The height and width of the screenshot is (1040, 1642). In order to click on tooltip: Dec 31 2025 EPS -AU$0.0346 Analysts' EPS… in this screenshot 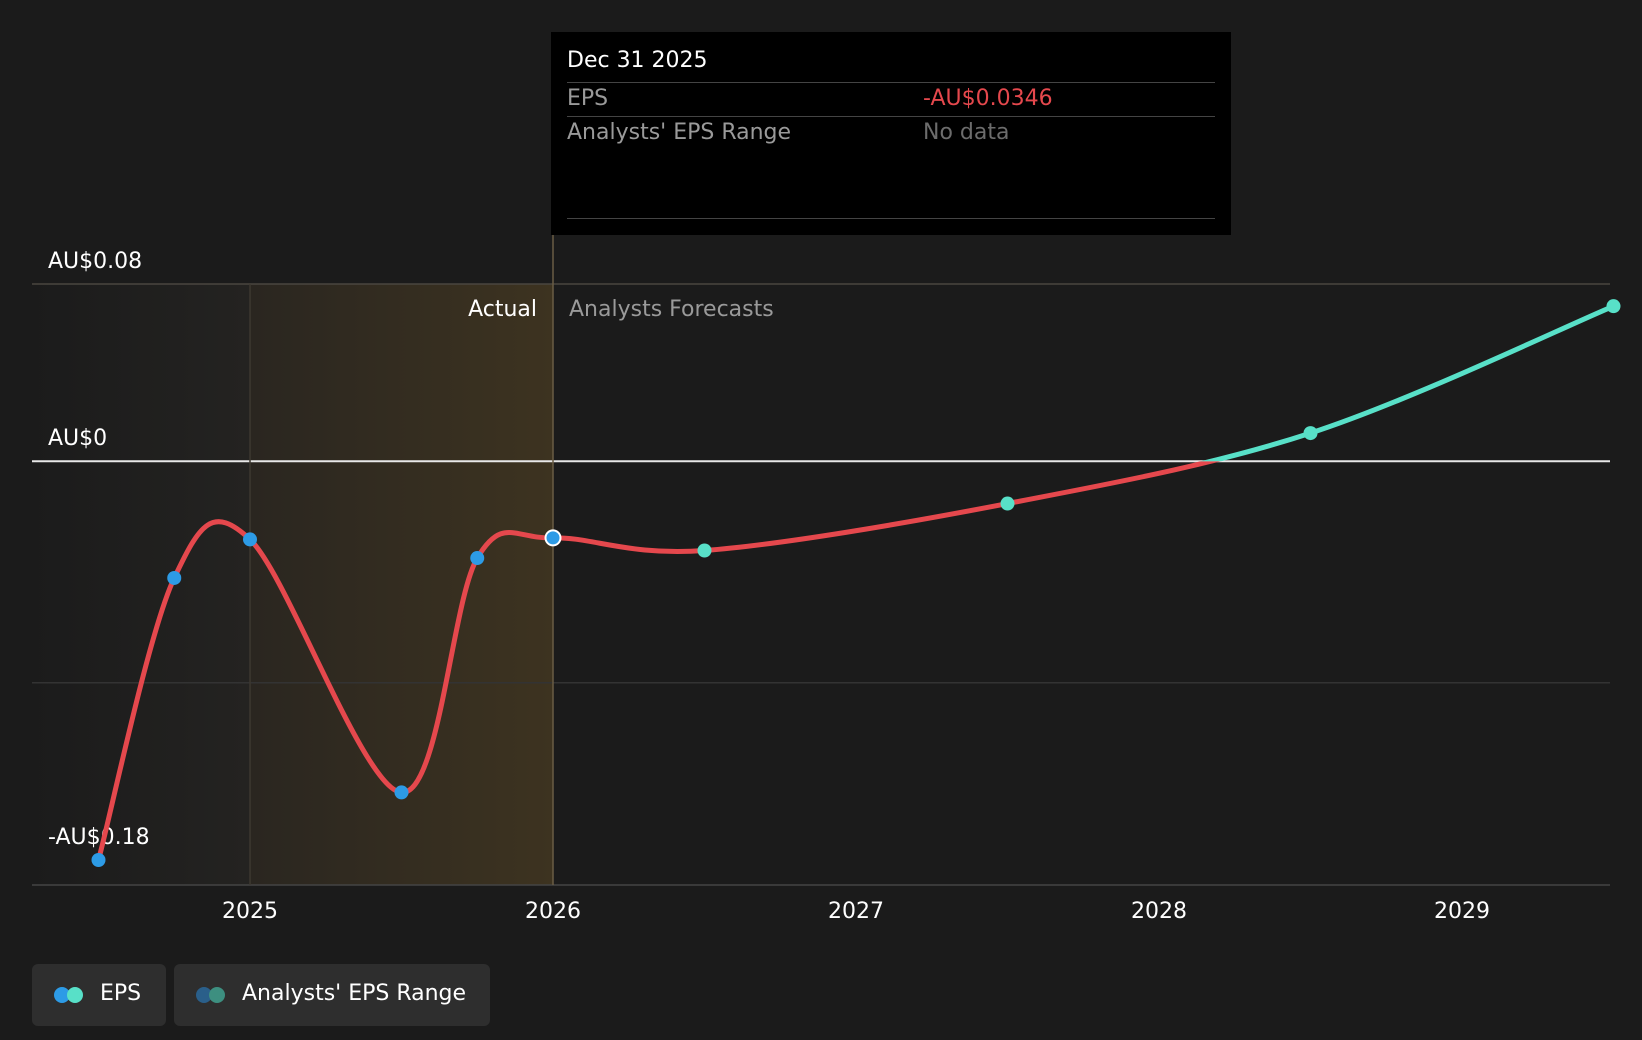, I will do `click(891, 133)`.